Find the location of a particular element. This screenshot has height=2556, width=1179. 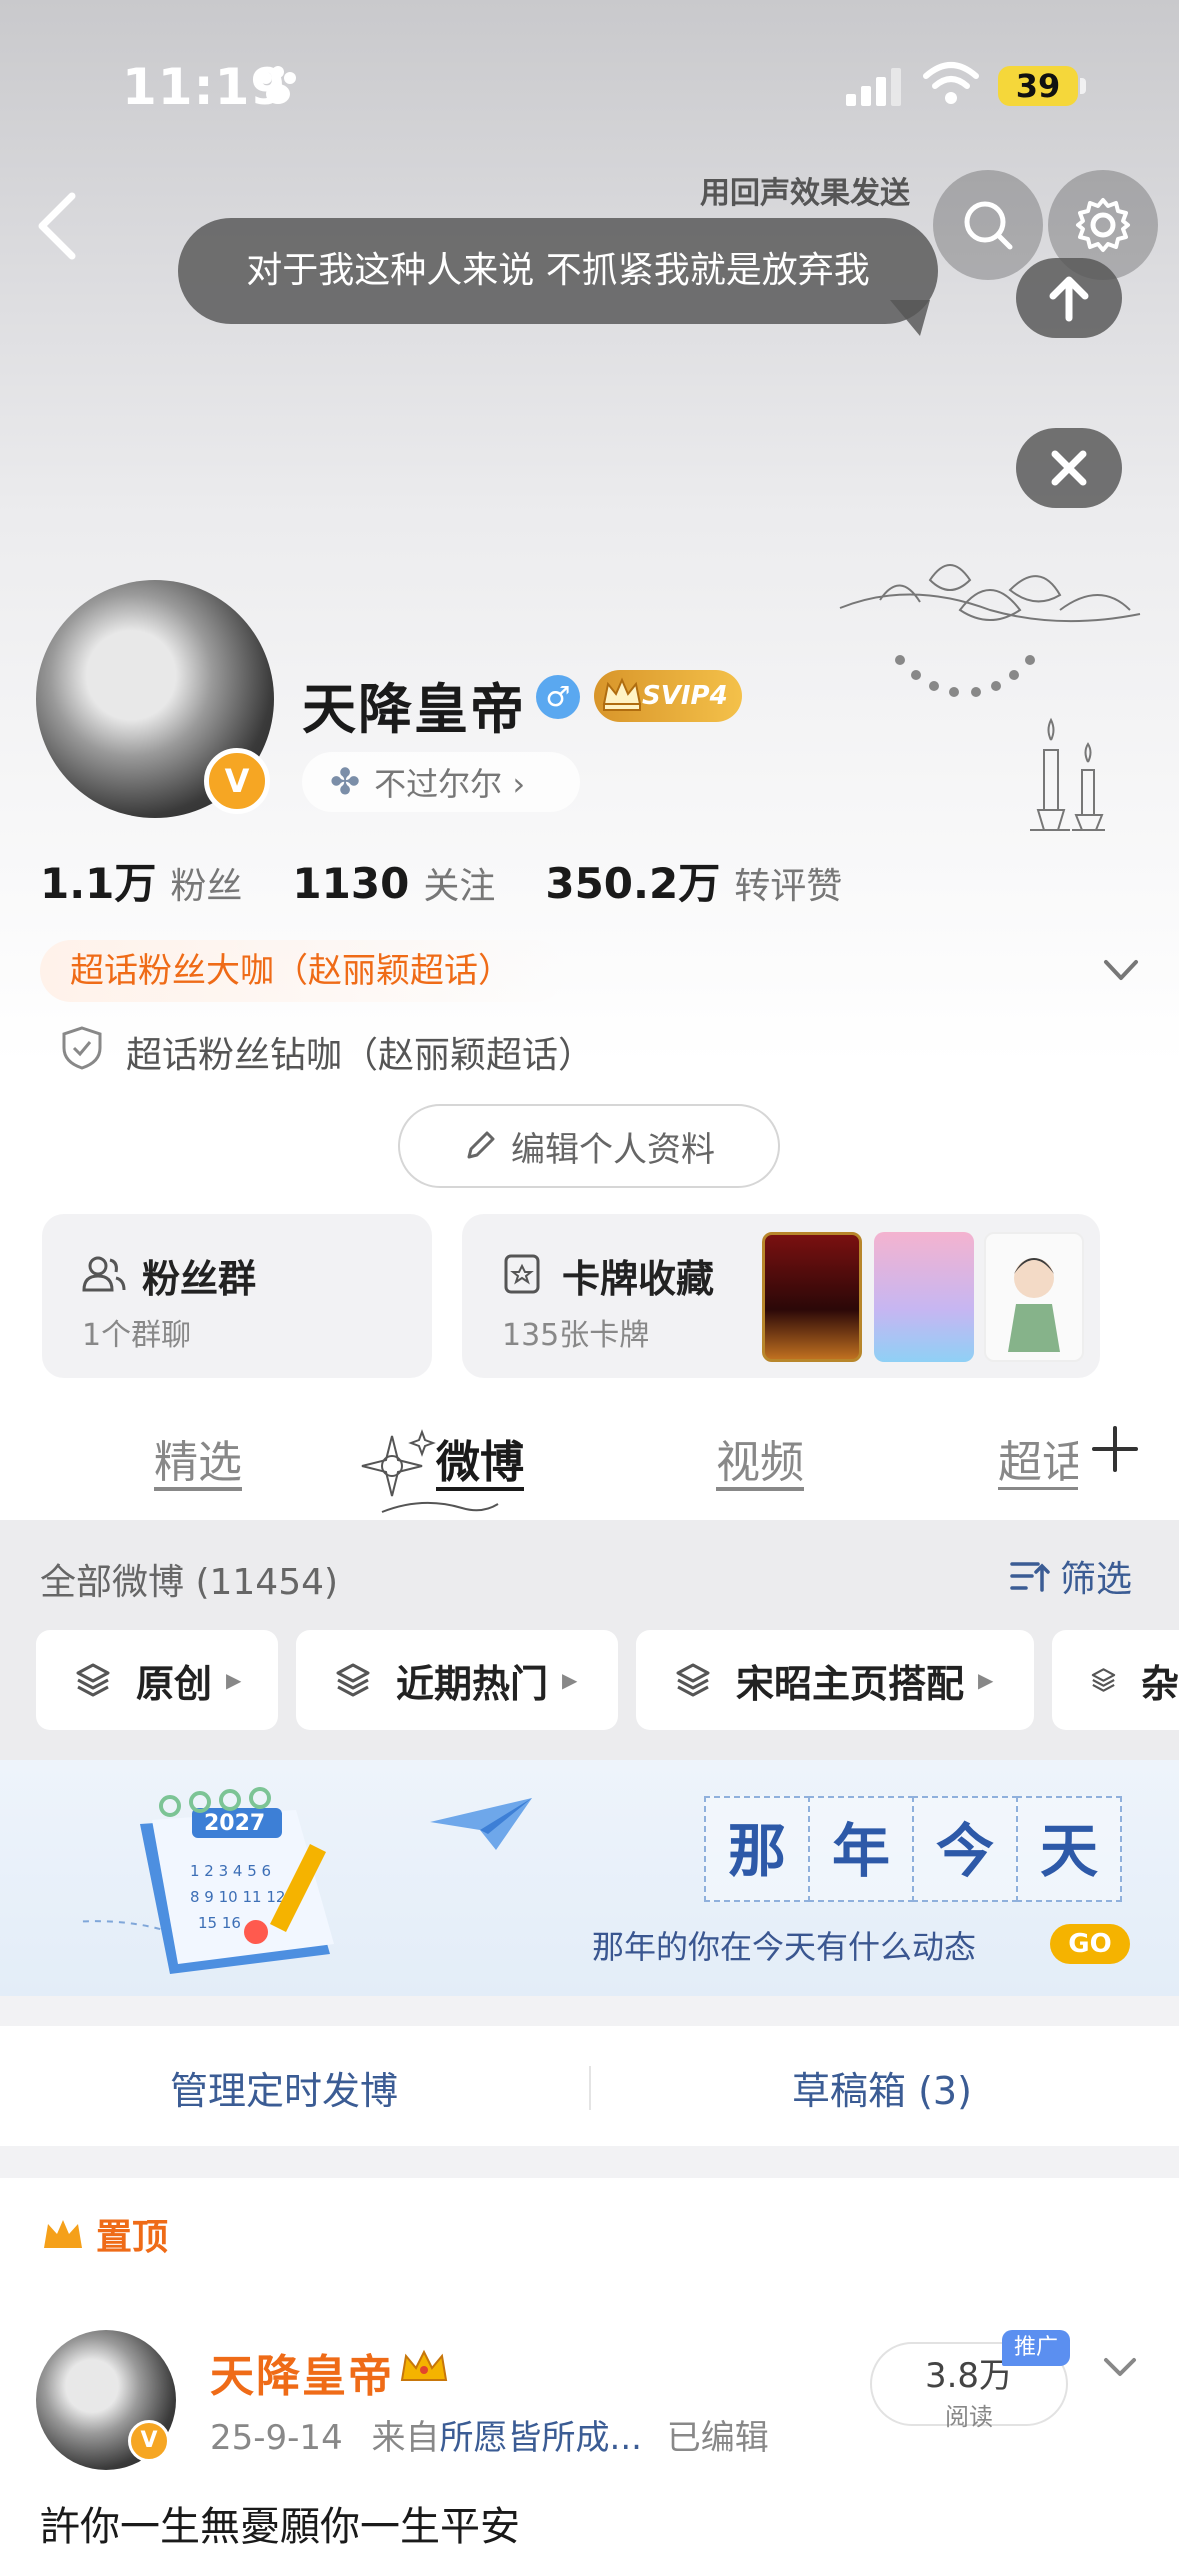

signature-text: 不过尔尔 › is located at coordinates (450, 784).